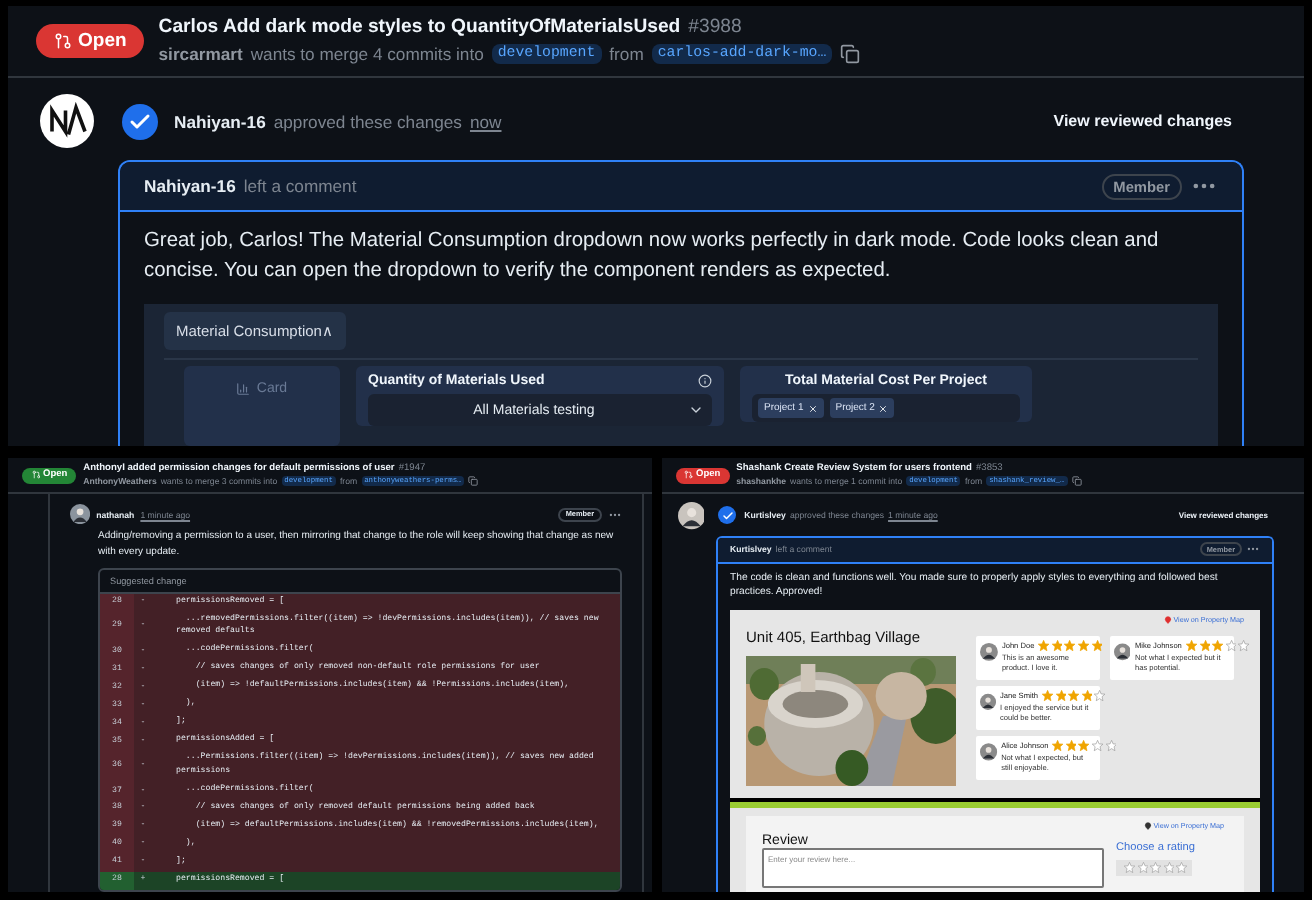 The width and height of the screenshot is (1312, 900). What do you see at coordinates (367, 54) in the screenshot?
I see `merge-text: wants to merge 4 commits into` at bounding box center [367, 54].